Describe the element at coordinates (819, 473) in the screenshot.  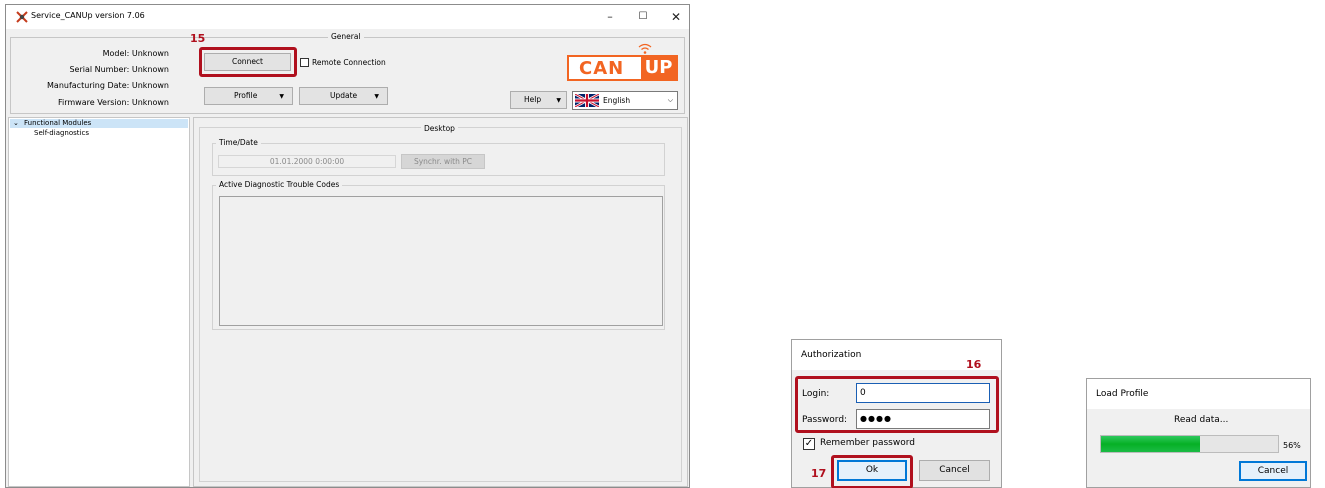
I see `step-17-marker: 17` at that location.